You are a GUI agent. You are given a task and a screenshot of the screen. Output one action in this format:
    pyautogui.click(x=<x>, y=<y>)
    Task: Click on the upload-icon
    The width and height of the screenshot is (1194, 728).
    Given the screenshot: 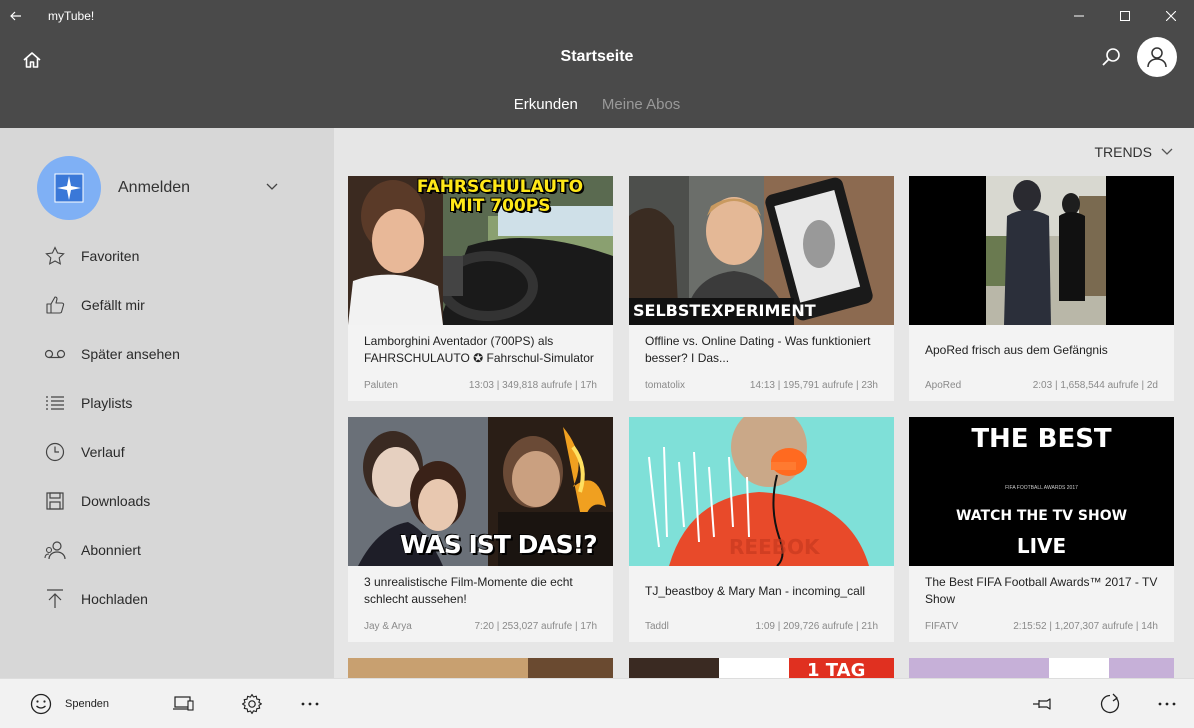 What is the action you would take?
    pyautogui.click(x=55, y=599)
    